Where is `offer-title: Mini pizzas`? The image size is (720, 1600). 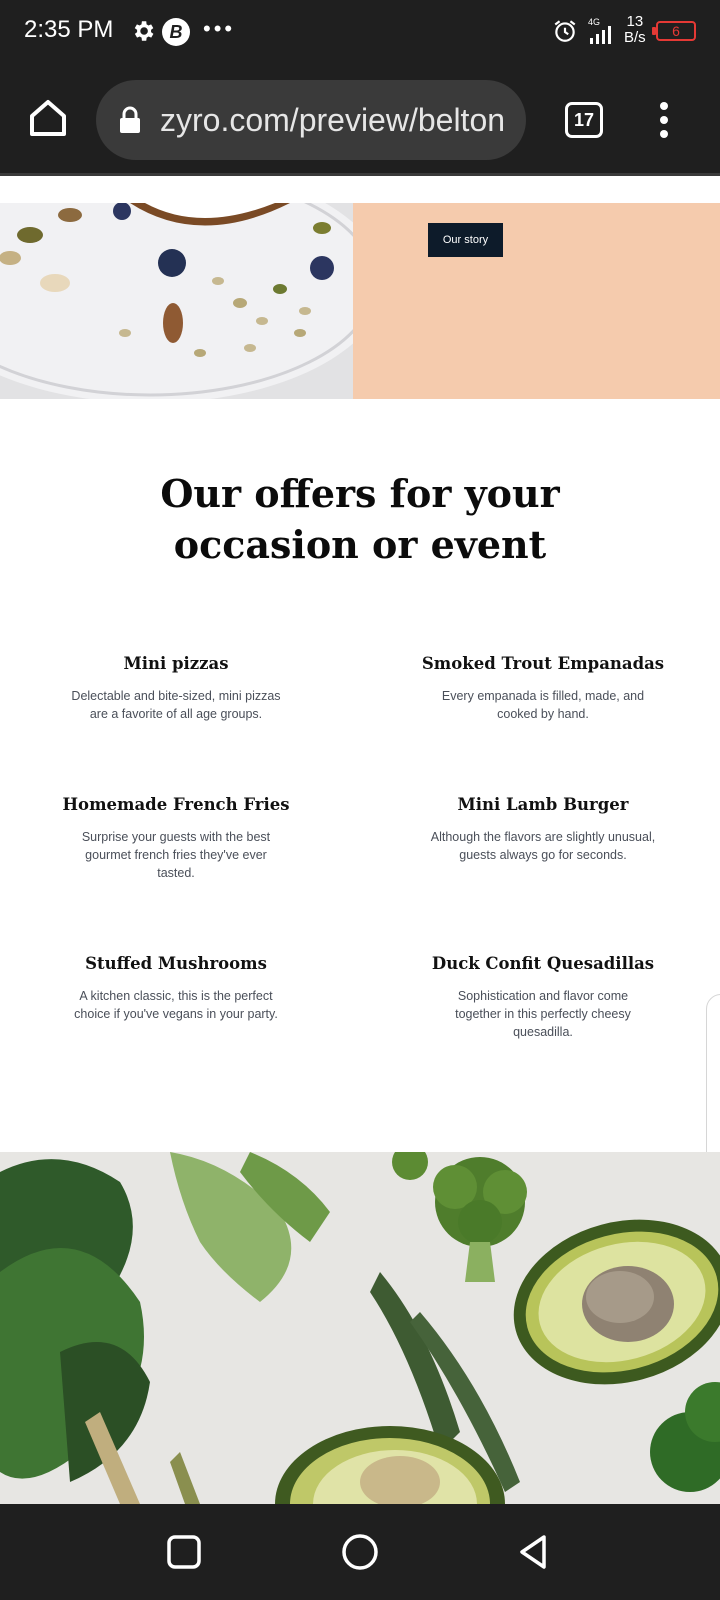
offer-title: Mini pizzas is located at coordinates (176, 663).